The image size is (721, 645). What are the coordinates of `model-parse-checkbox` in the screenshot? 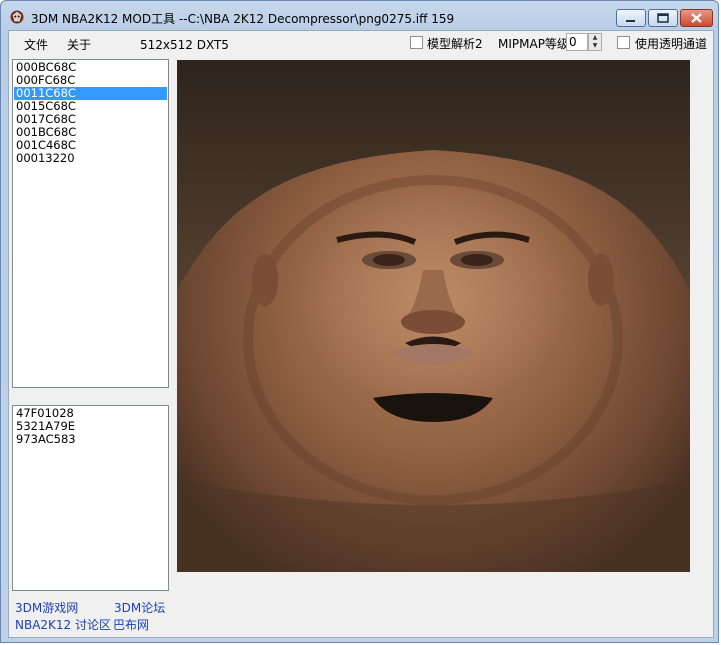 It's located at (416, 42).